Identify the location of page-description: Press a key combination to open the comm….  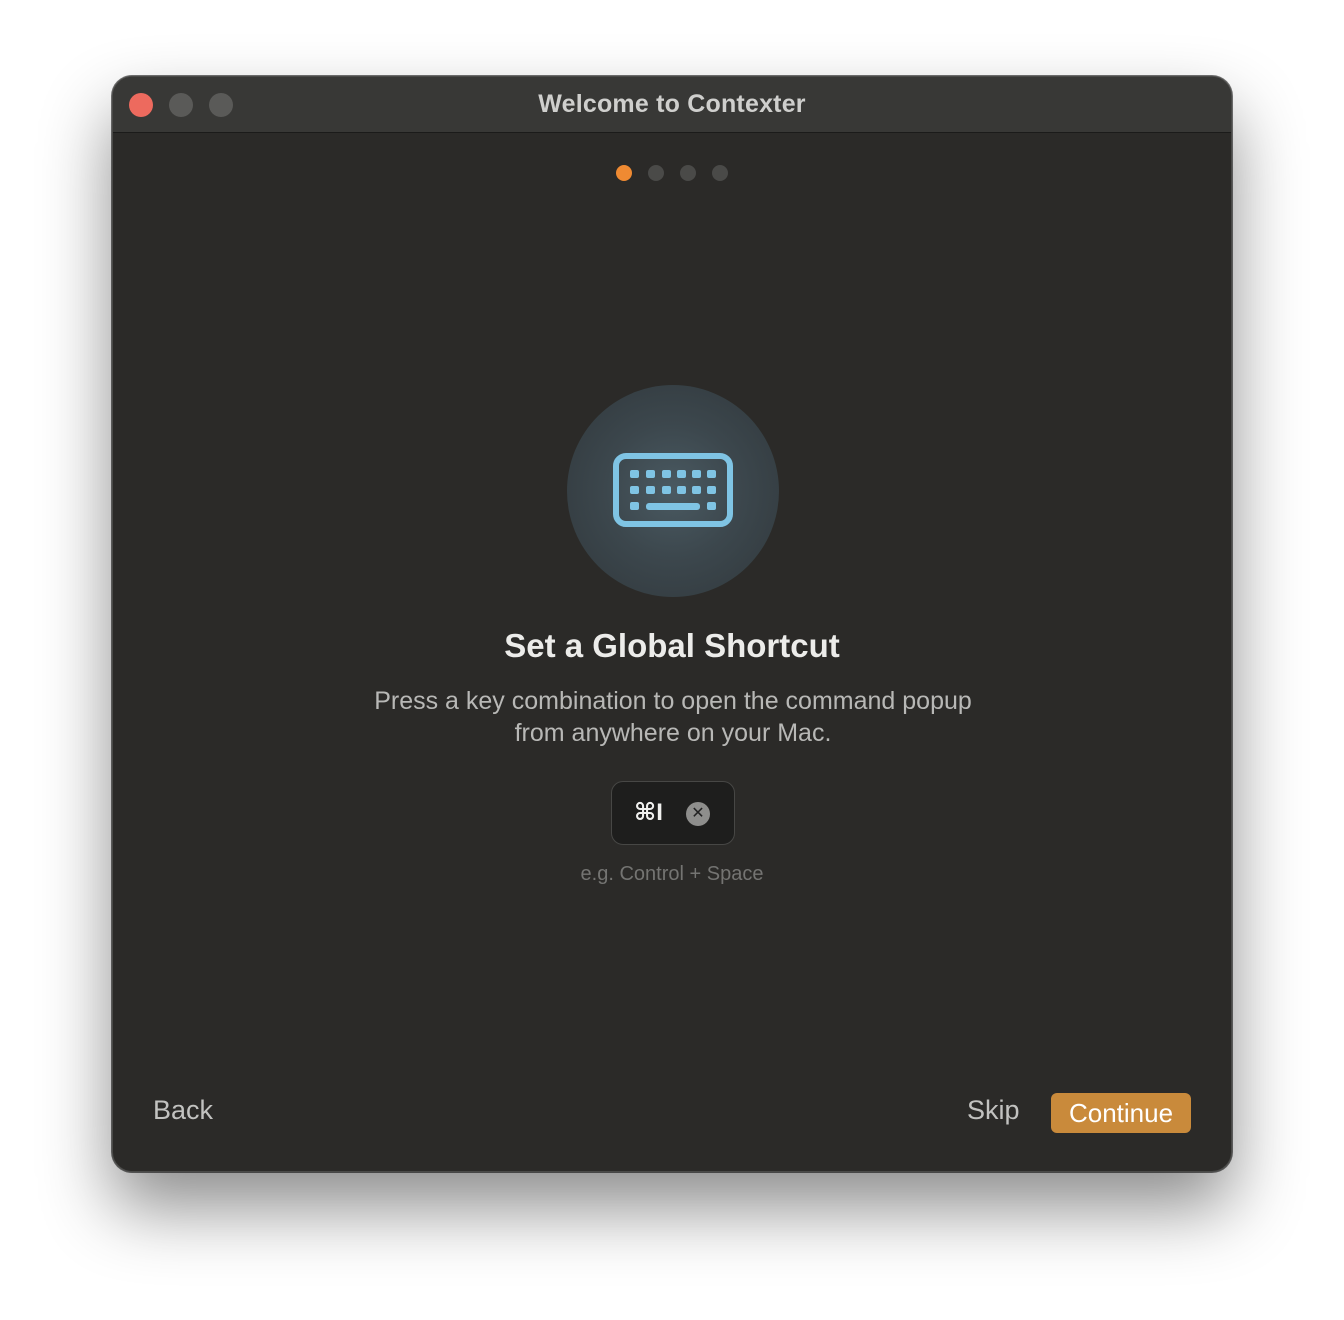
(673, 717).